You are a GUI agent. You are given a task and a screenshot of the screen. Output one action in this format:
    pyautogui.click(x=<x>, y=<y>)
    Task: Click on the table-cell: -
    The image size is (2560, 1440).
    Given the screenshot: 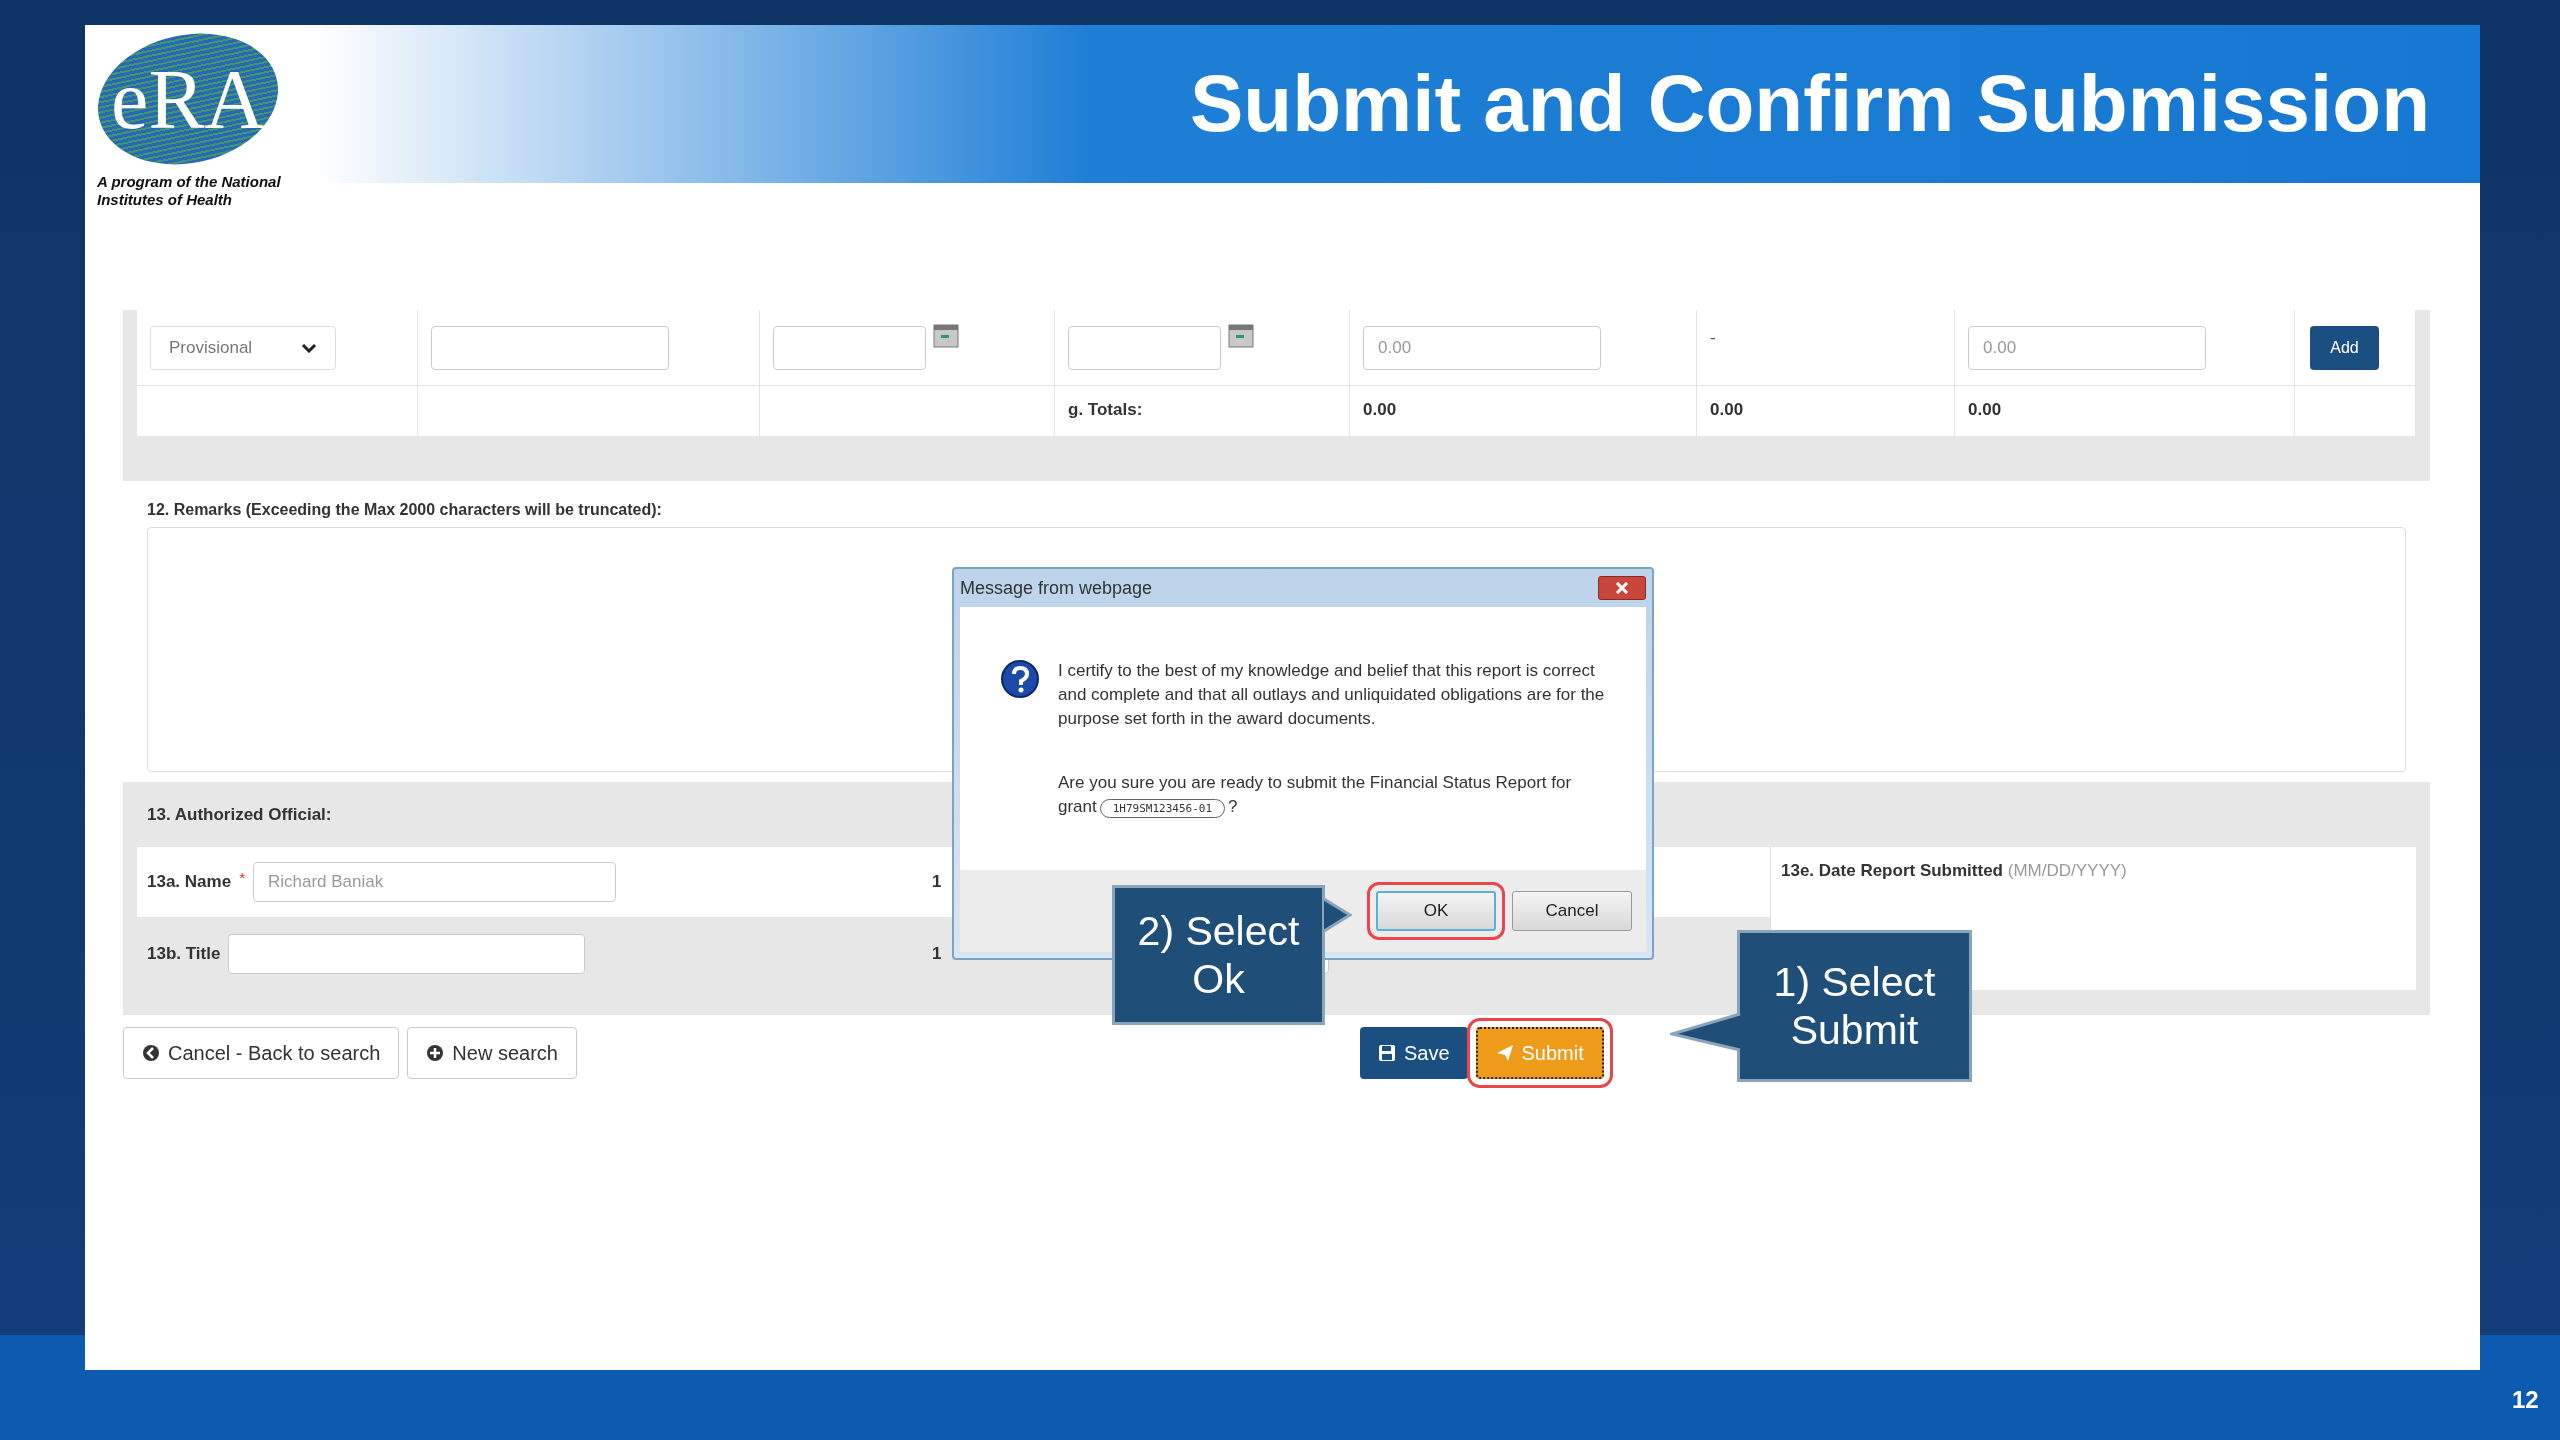 What is the action you would take?
    pyautogui.click(x=1713, y=338)
    